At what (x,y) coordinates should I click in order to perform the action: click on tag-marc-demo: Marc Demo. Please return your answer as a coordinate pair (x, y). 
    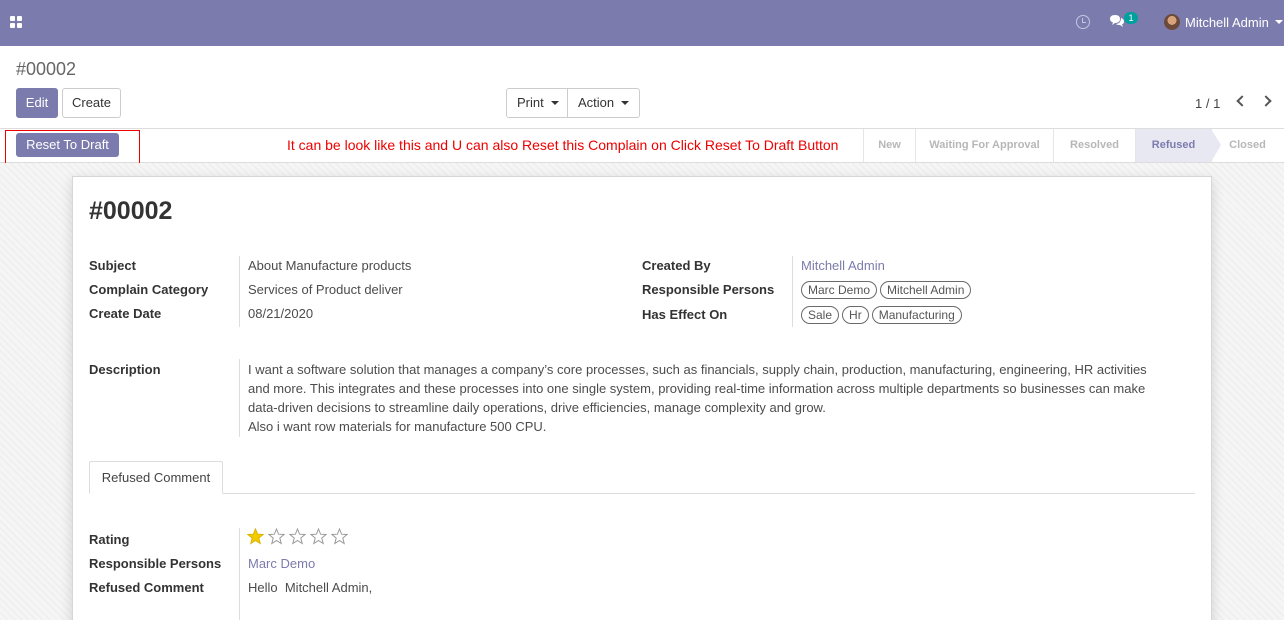
    Looking at the image, I should click on (839, 290).